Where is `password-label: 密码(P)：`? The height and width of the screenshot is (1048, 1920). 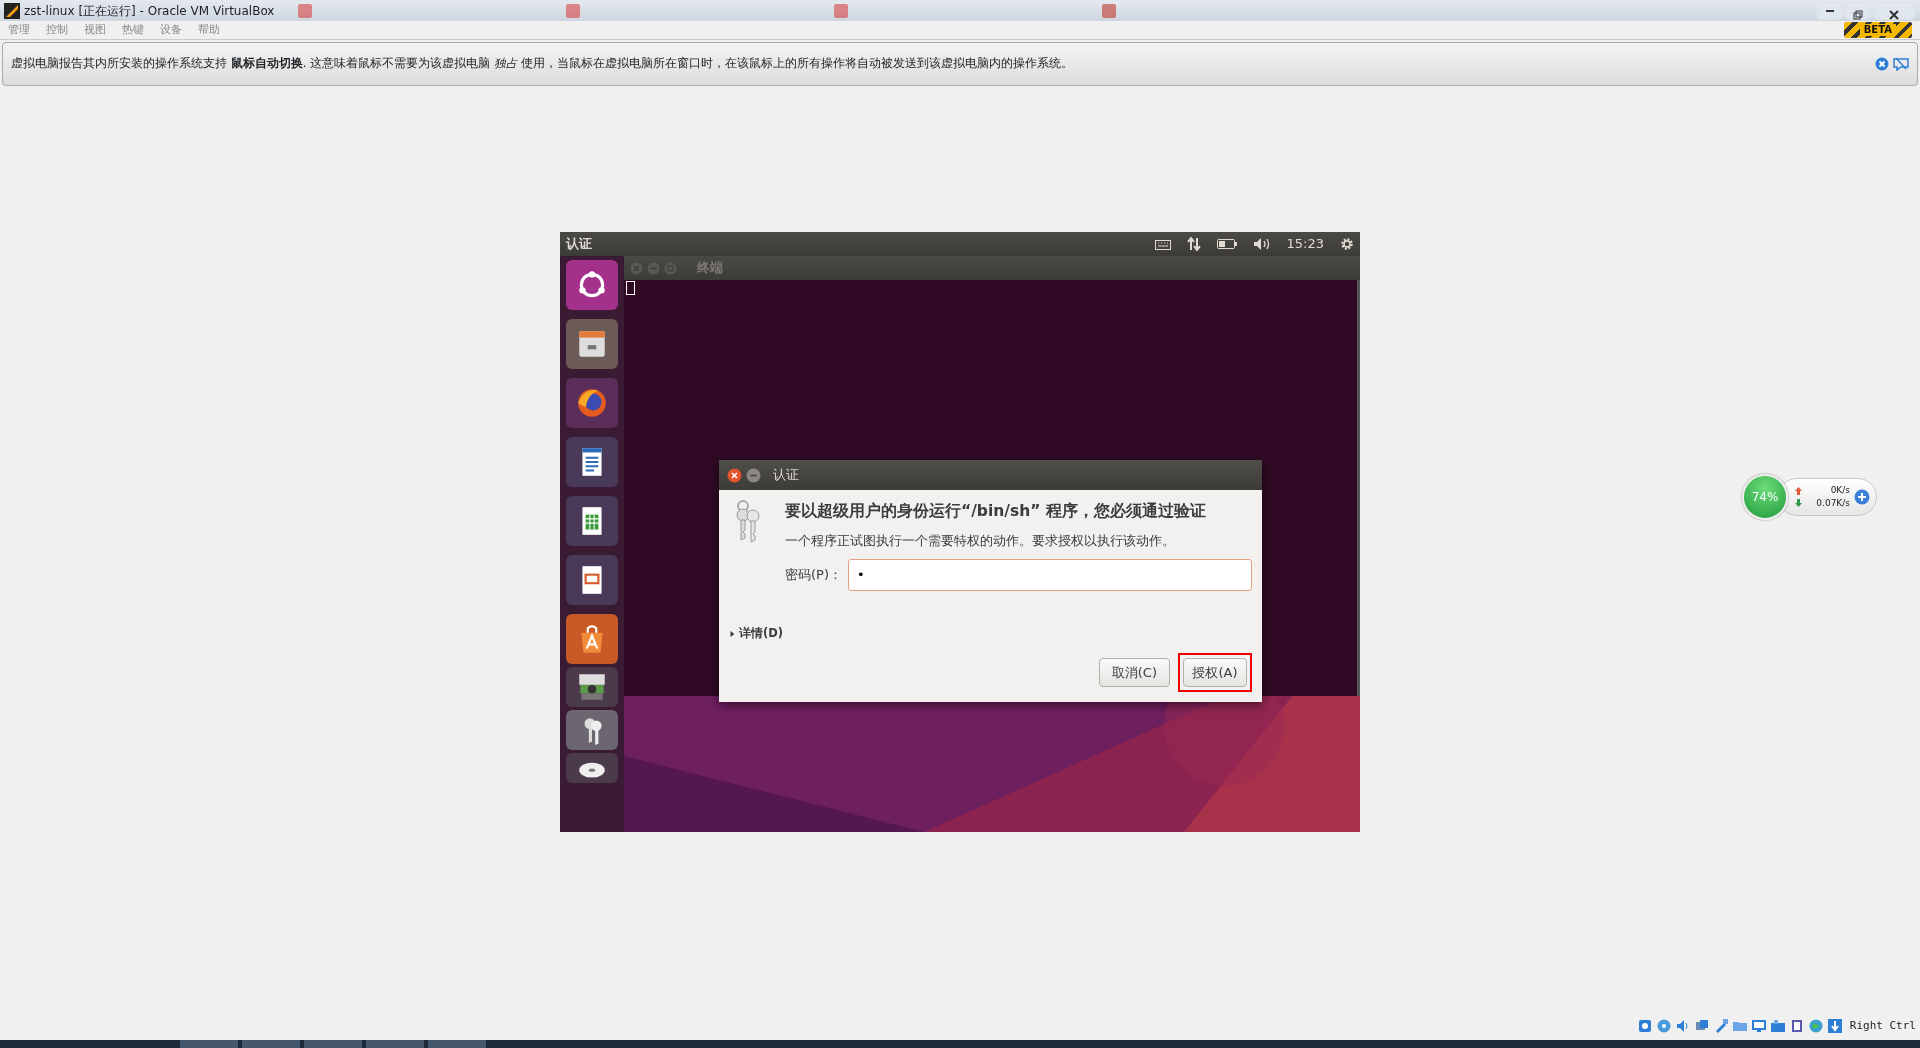
password-label: 密码(P)： is located at coordinates (814, 575).